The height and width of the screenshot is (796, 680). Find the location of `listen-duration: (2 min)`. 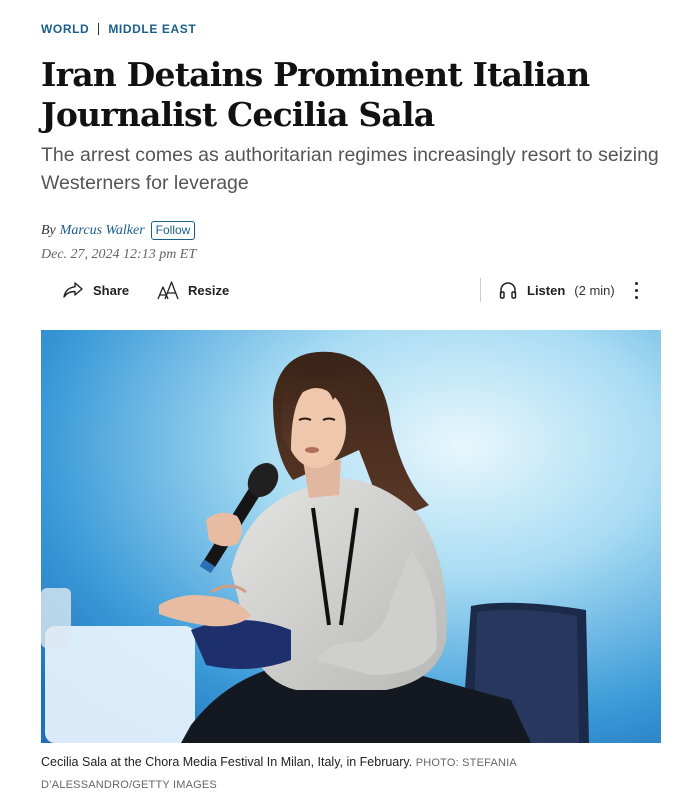

listen-duration: (2 min) is located at coordinates (594, 290).